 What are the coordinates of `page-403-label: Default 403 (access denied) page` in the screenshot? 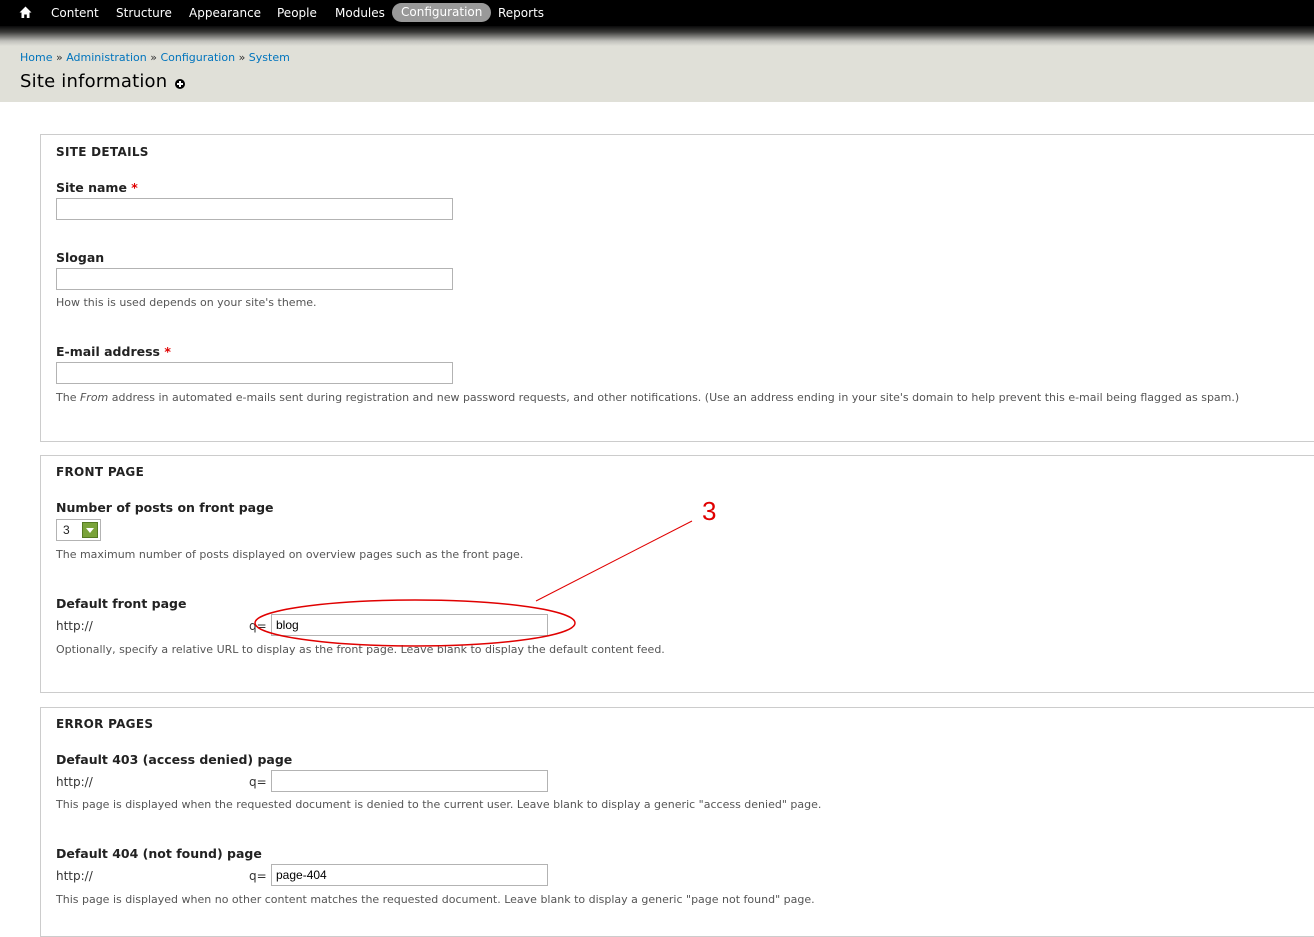 It's located at (174, 759).